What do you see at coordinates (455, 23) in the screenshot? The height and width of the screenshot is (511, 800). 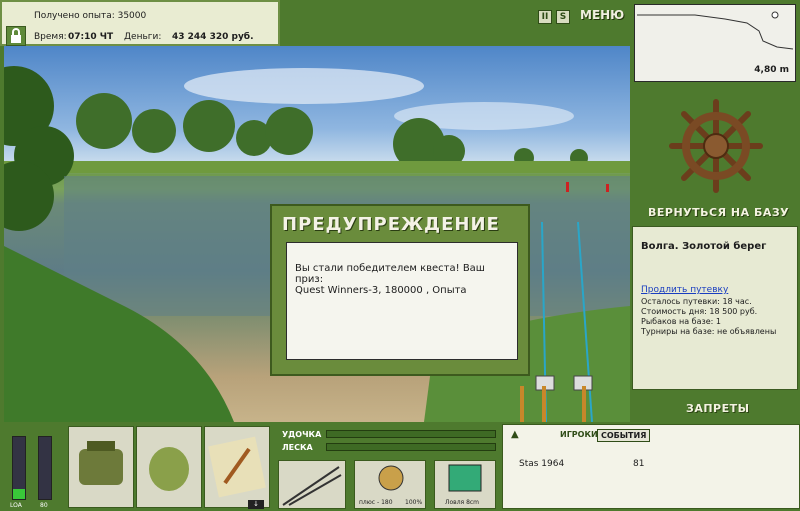 I see `top-bar: II S МЕНЮ` at bounding box center [455, 23].